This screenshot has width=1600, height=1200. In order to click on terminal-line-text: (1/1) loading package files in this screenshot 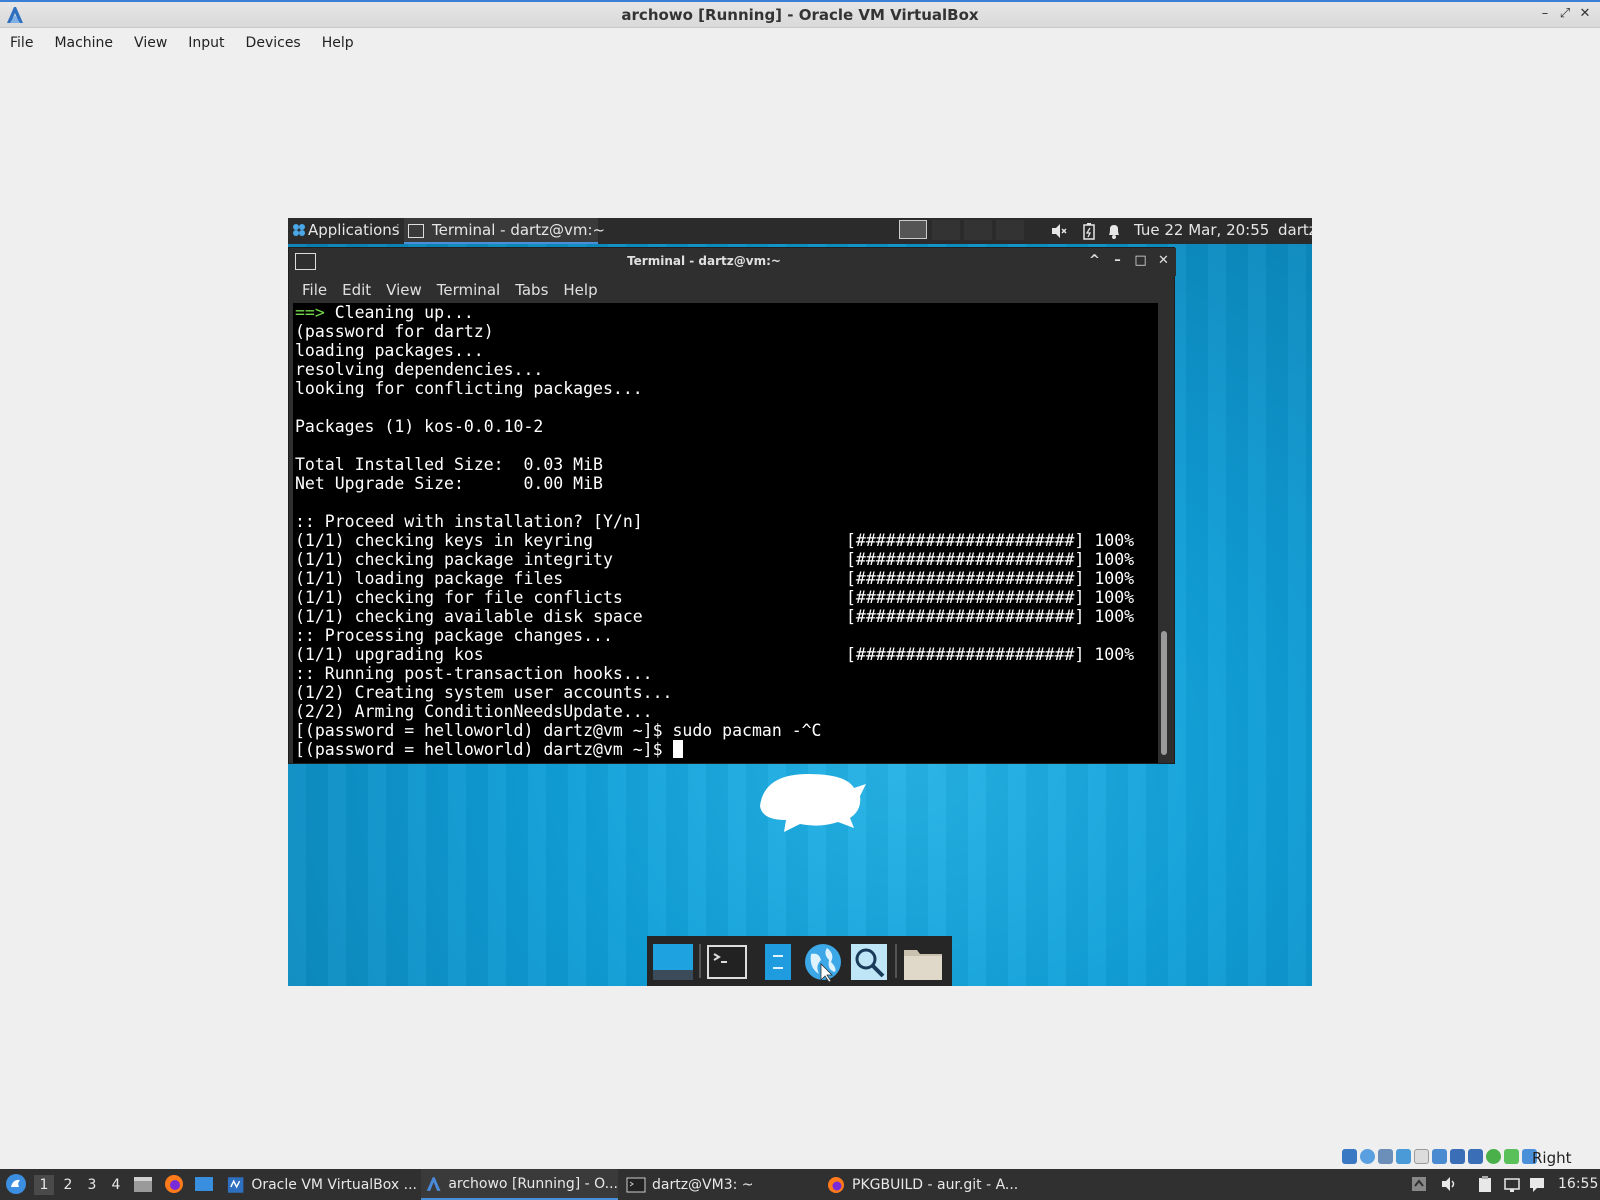, I will do `click(429, 578)`.